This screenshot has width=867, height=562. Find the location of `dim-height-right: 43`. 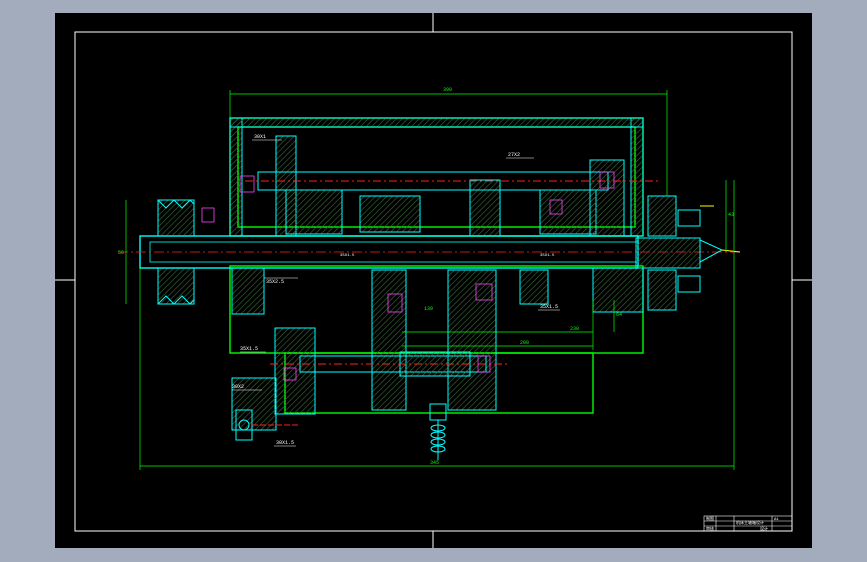

dim-height-right: 43 is located at coordinates (731, 215).